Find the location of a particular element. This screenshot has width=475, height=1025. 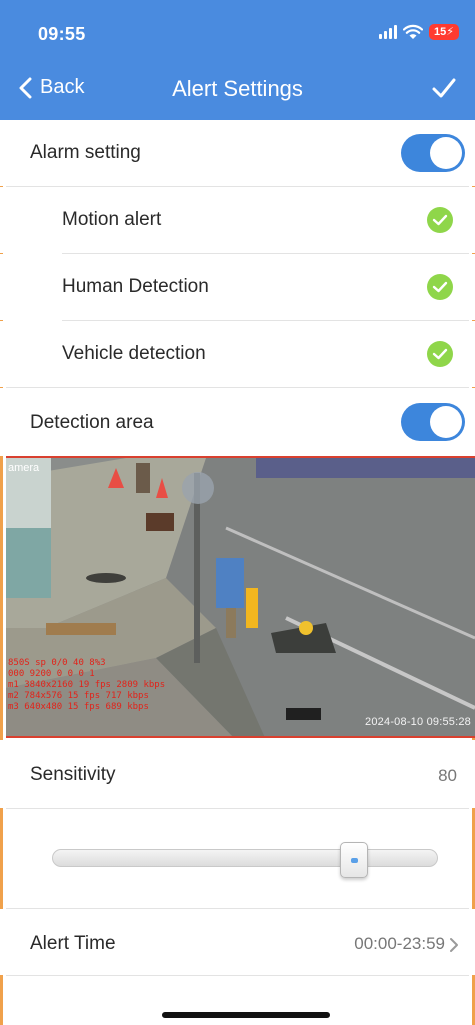

camera-overlay-line: m3 640x480 15 fps 689 kbps is located at coordinates (78, 707).